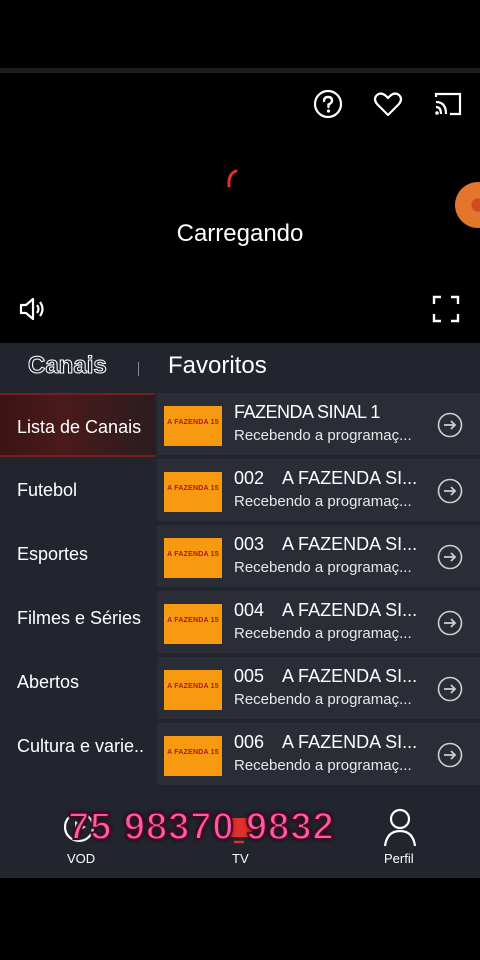 This screenshot has width=480, height=960. I want to click on phone-number-overlay: 75 98370 9832, so click(201, 827).